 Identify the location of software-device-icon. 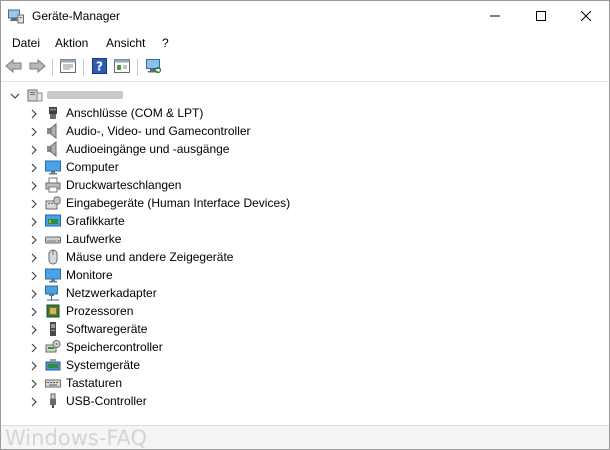
(53, 329).